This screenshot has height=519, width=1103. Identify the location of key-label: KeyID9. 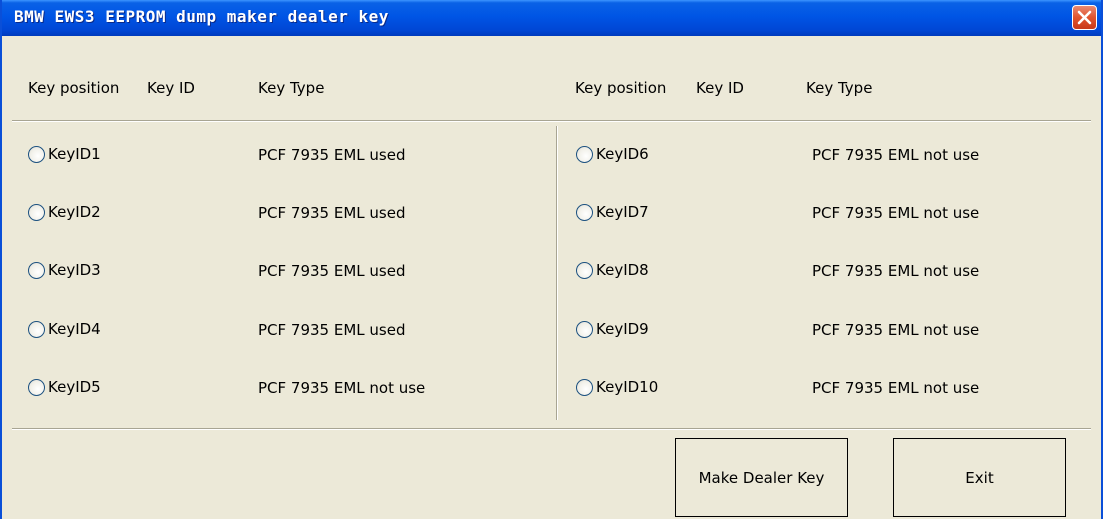
(622, 329).